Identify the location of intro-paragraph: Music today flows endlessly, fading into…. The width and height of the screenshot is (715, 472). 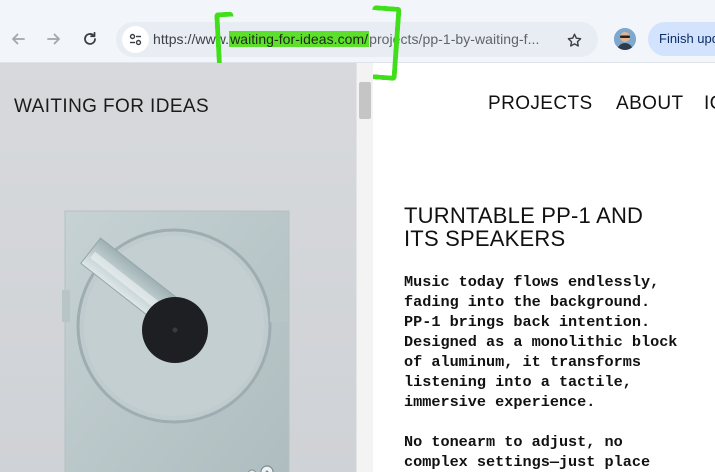
(559, 342).